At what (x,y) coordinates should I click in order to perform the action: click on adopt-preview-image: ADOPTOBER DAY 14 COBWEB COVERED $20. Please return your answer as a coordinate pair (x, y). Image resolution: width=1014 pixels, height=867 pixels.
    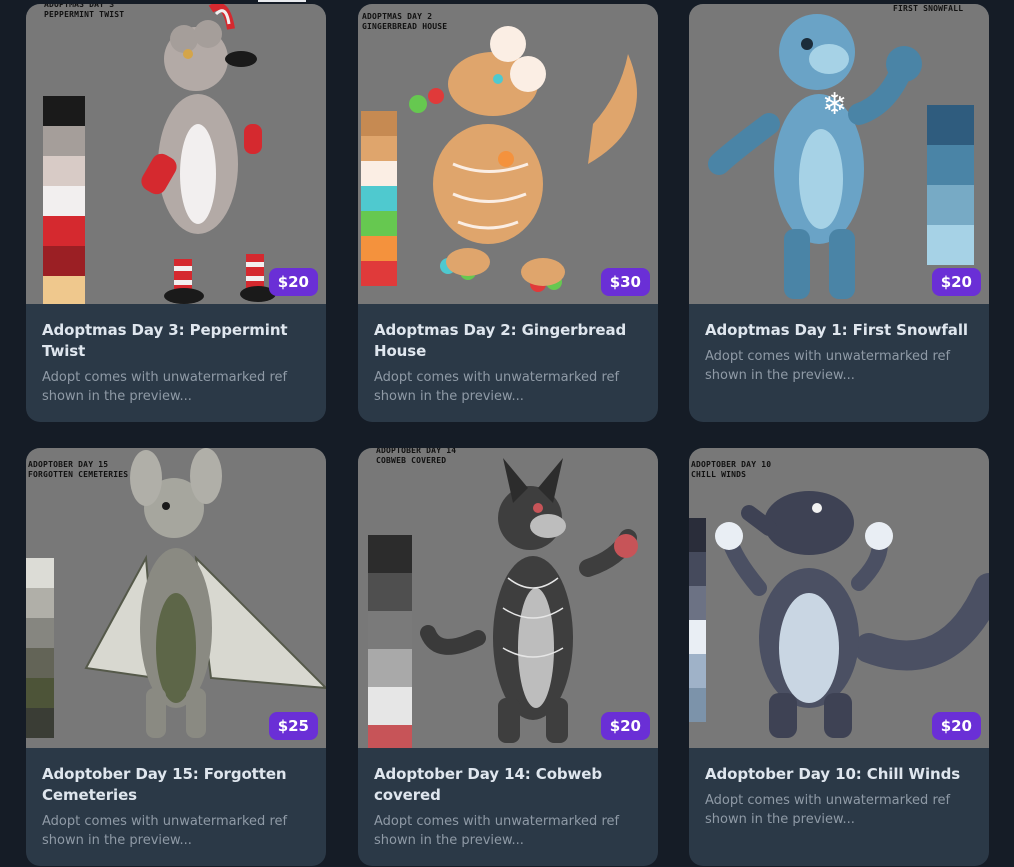
    Looking at the image, I should click on (508, 598).